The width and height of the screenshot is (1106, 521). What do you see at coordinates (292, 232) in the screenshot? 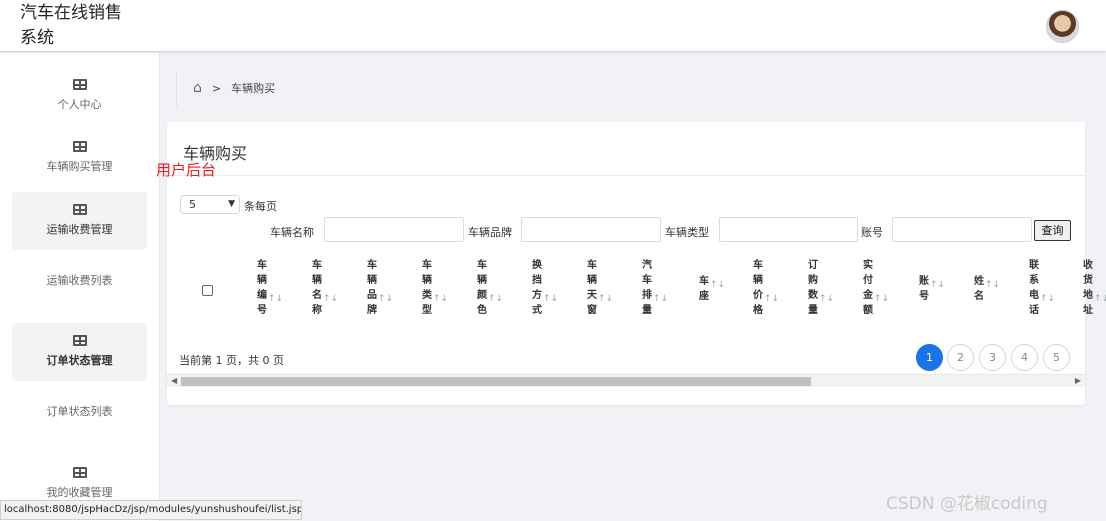
I see `filter-label-name: 车辆名称` at bounding box center [292, 232].